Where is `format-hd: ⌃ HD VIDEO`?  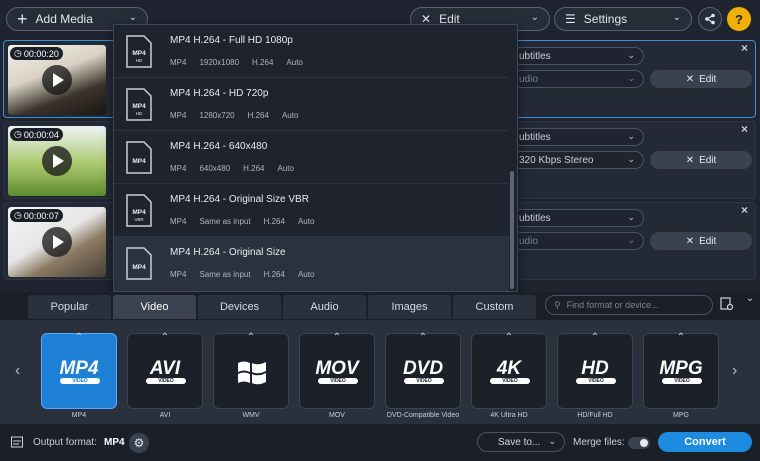
format-hd: ⌃ HD VIDEO is located at coordinates (595, 370).